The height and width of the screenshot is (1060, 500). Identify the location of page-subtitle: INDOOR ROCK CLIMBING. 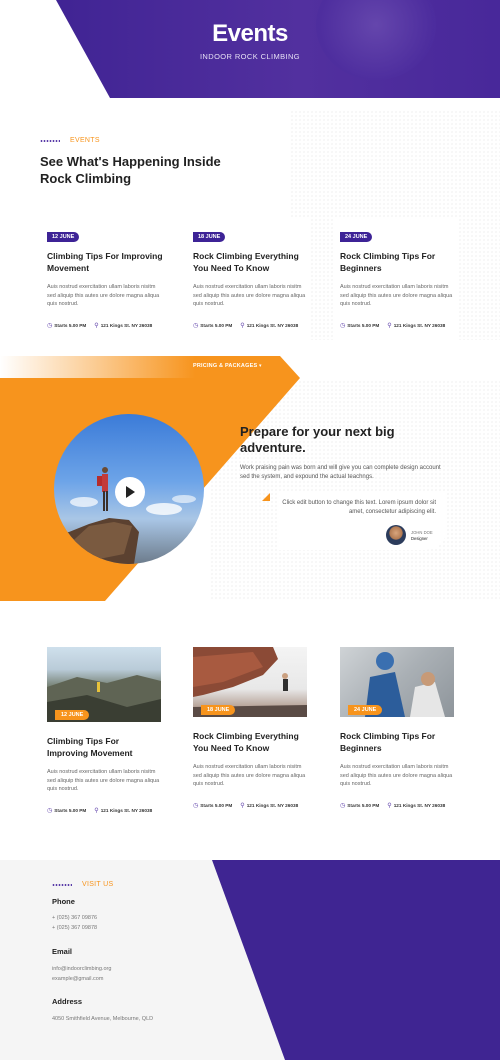
(250, 56).